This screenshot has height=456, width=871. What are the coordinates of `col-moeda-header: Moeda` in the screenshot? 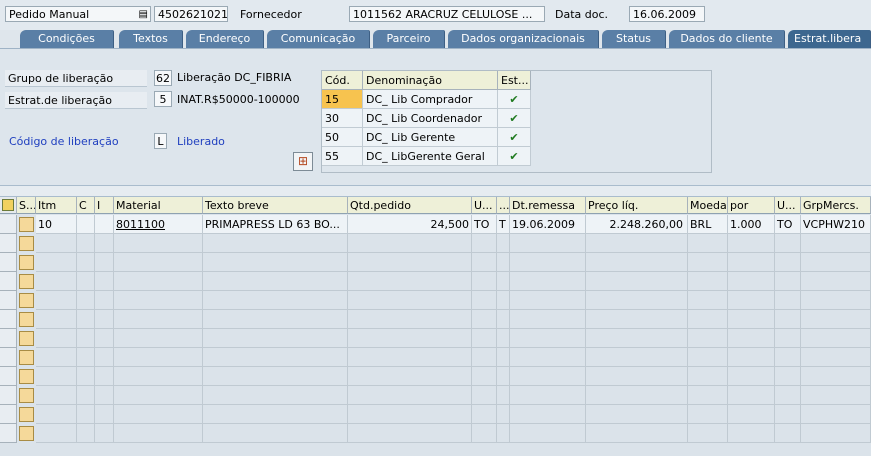 It's located at (708, 205).